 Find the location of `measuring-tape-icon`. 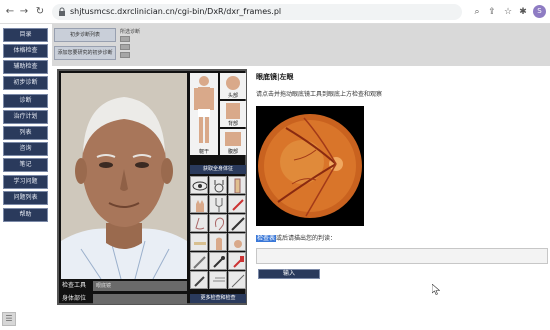

measuring-tape-icon is located at coordinates (237, 280).